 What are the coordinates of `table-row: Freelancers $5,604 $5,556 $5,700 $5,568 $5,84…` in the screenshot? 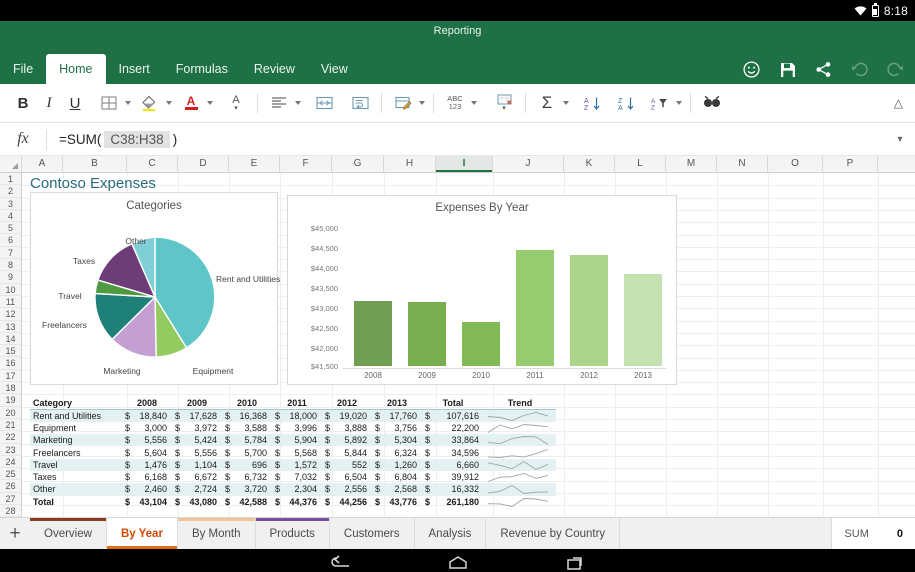 It's located at (293, 452).